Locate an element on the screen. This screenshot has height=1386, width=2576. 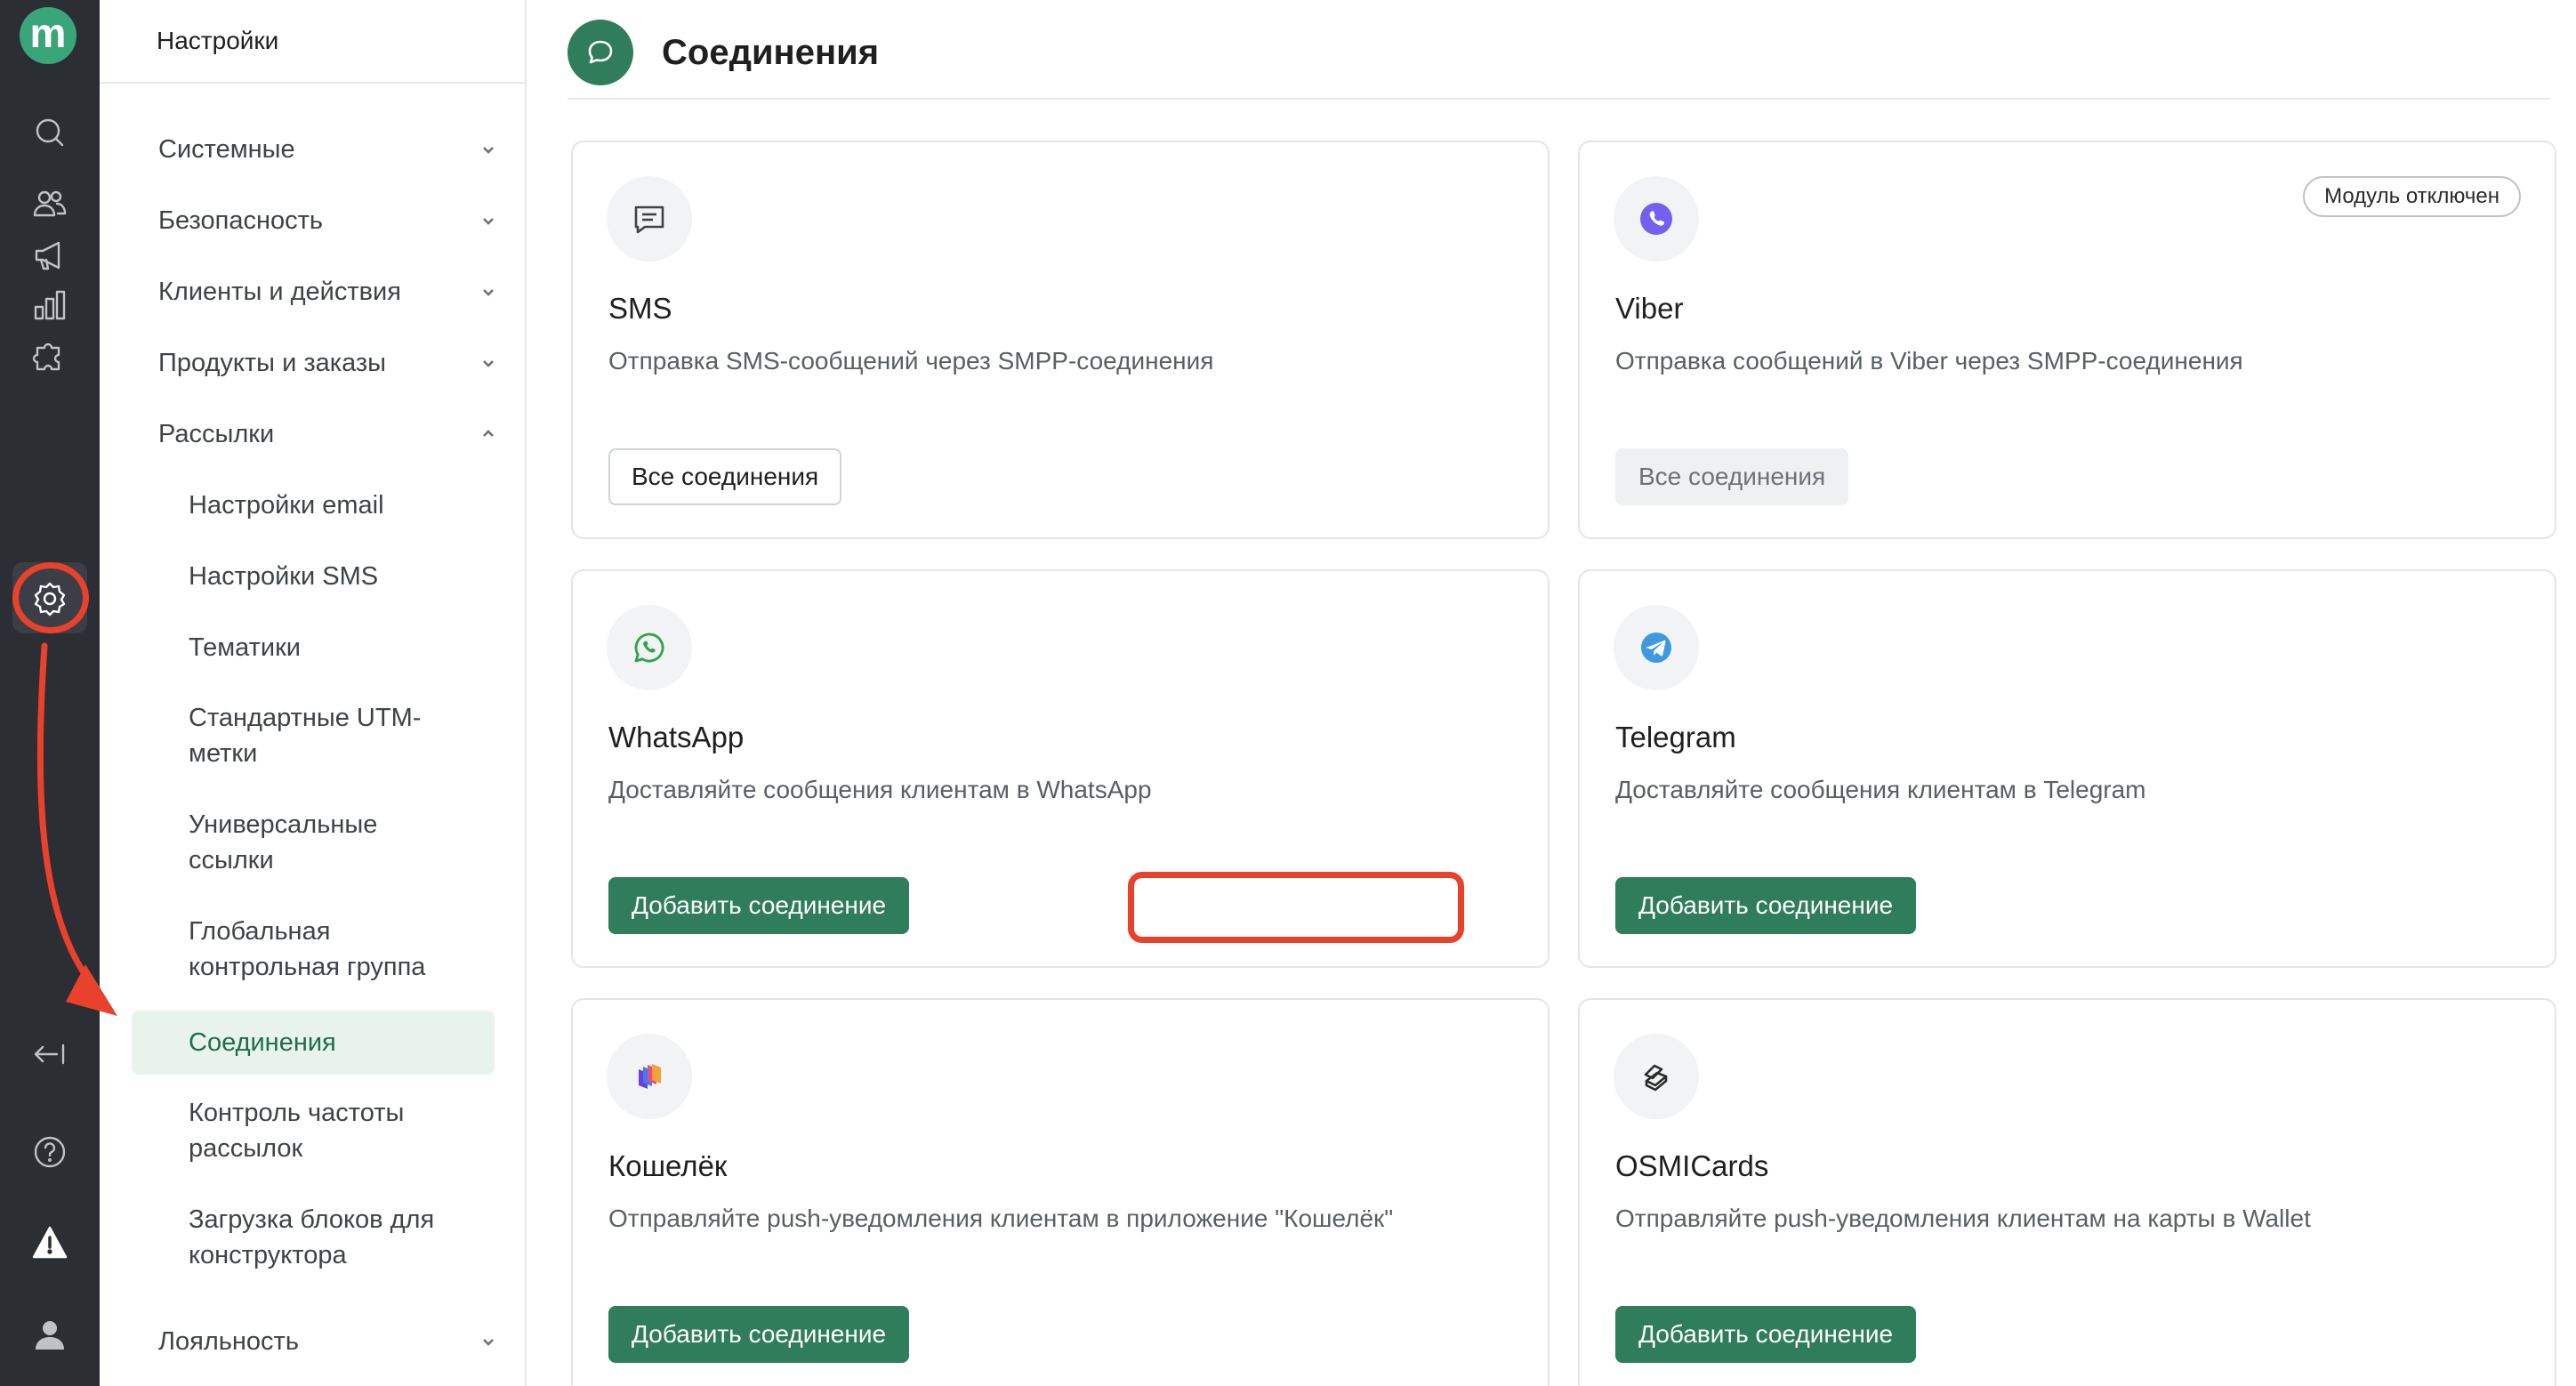
card-title: WhatsApp is located at coordinates (676, 737).